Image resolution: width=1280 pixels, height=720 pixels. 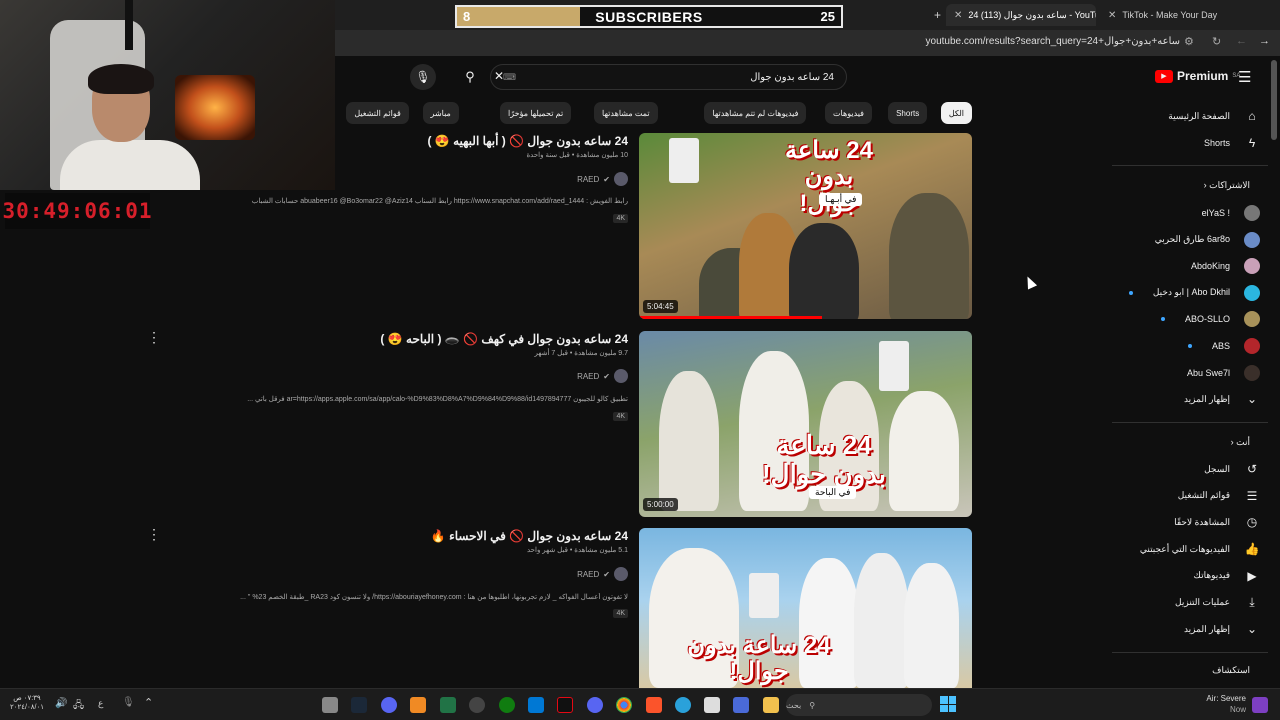 I want to click on sidebar-item: الصفحة الرئيسية ⌂, so click(x=1187, y=116).